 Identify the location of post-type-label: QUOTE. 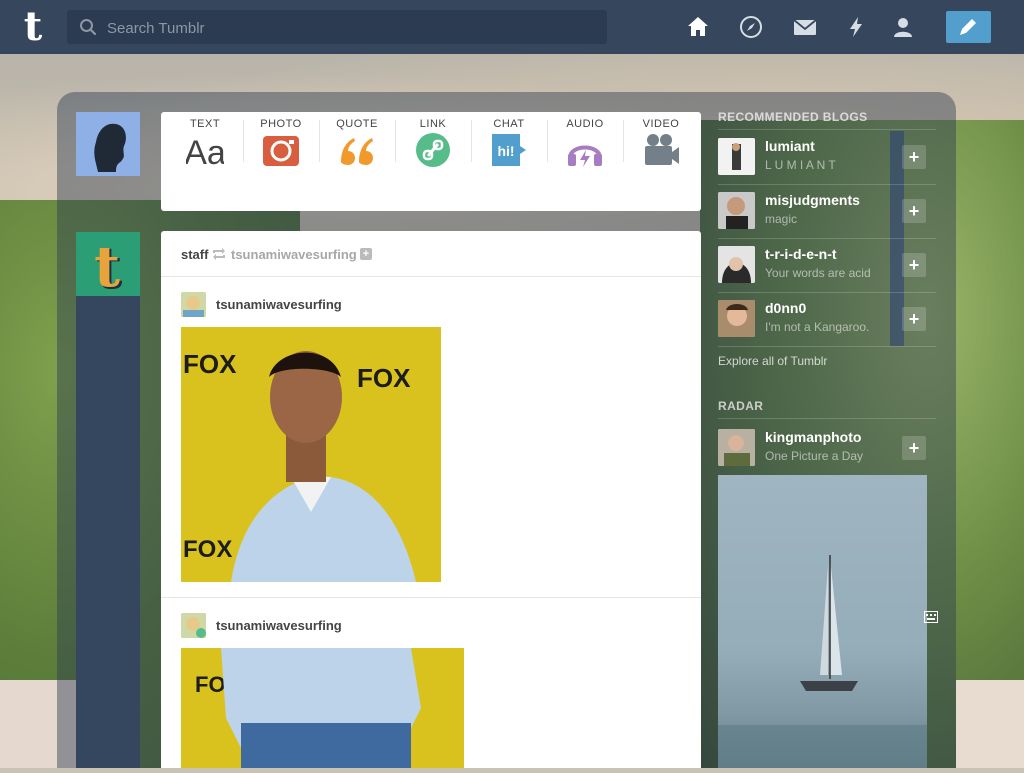
(357, 124).